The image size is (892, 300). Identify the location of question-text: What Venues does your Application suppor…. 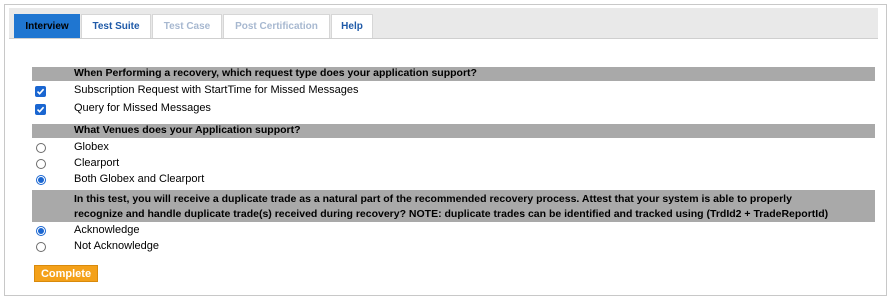
(187, 130).